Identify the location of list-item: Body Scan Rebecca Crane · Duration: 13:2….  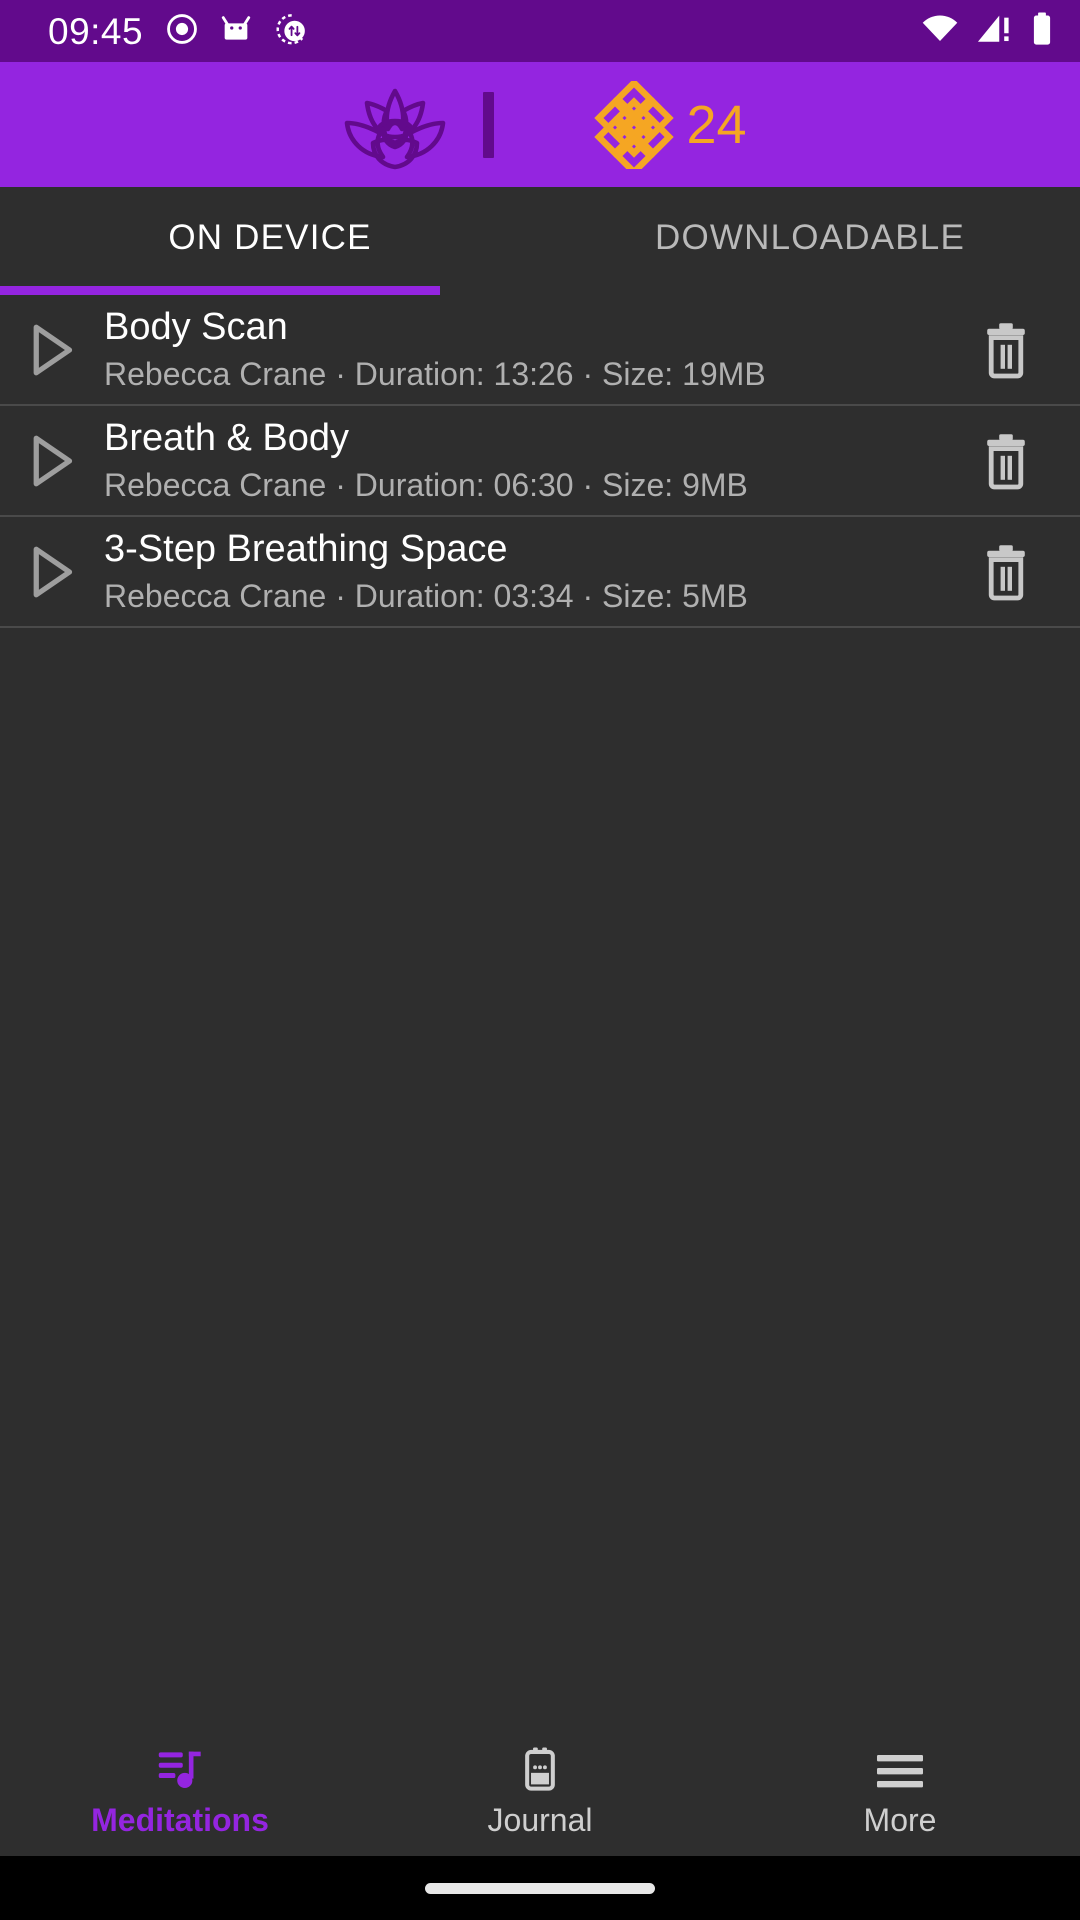
(540, 350).